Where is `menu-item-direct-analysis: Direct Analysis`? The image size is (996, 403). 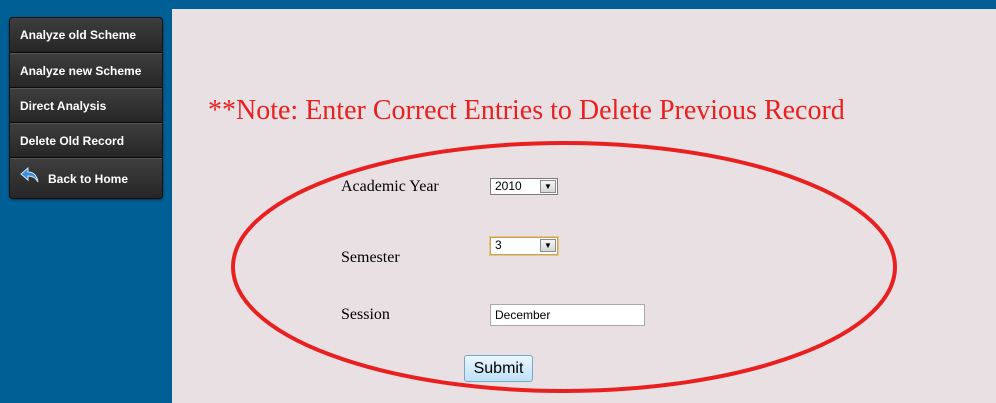
menu-item-direct-analysis: Direct Analysis is located at coordinates (86, 105).